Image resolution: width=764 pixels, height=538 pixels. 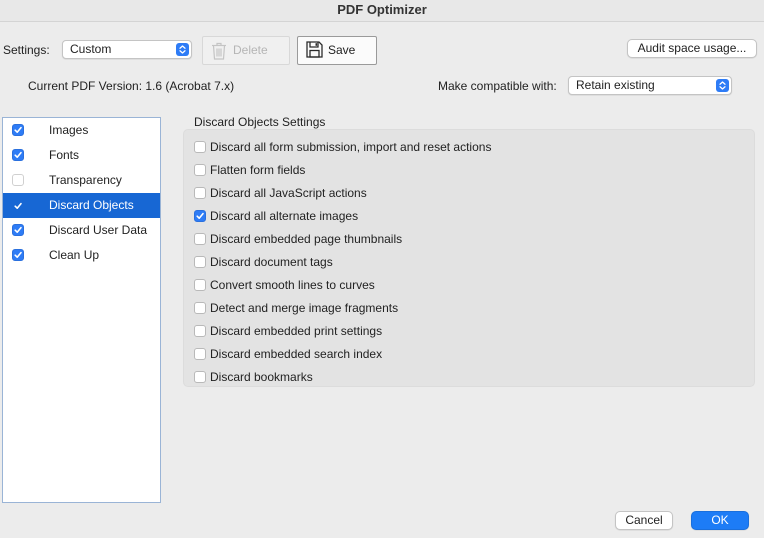 What do you see at coordinates (74, 255) in the screenshot?
I see `sidebar-item-label: Clean Up` at bounding box center [74, 255].